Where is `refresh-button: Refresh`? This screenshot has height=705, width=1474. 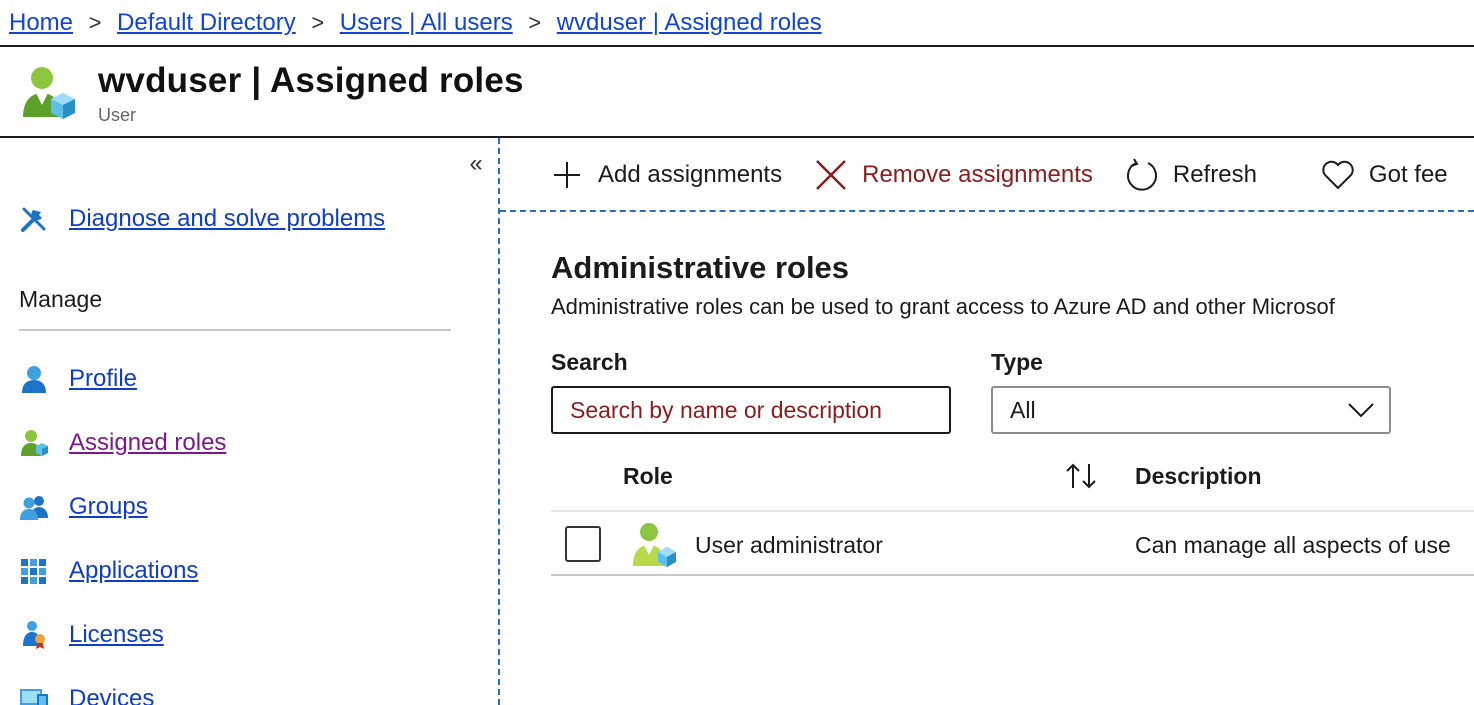 refresh-button: Refresh is located at coordinates (1191, 175).